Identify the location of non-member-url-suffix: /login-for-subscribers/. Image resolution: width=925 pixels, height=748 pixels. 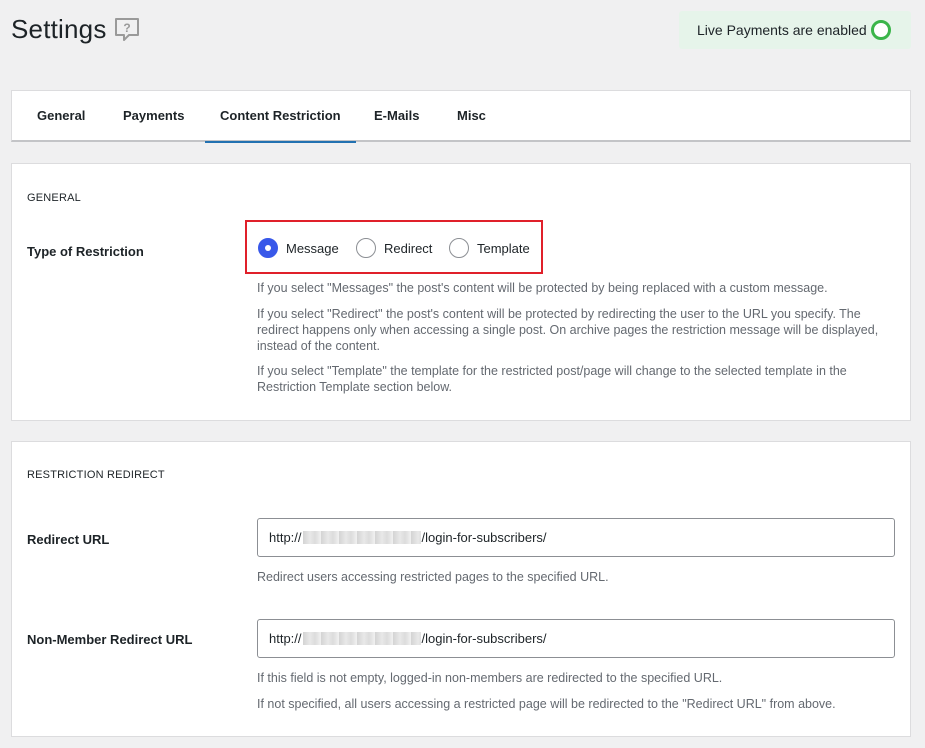
(484, 638).